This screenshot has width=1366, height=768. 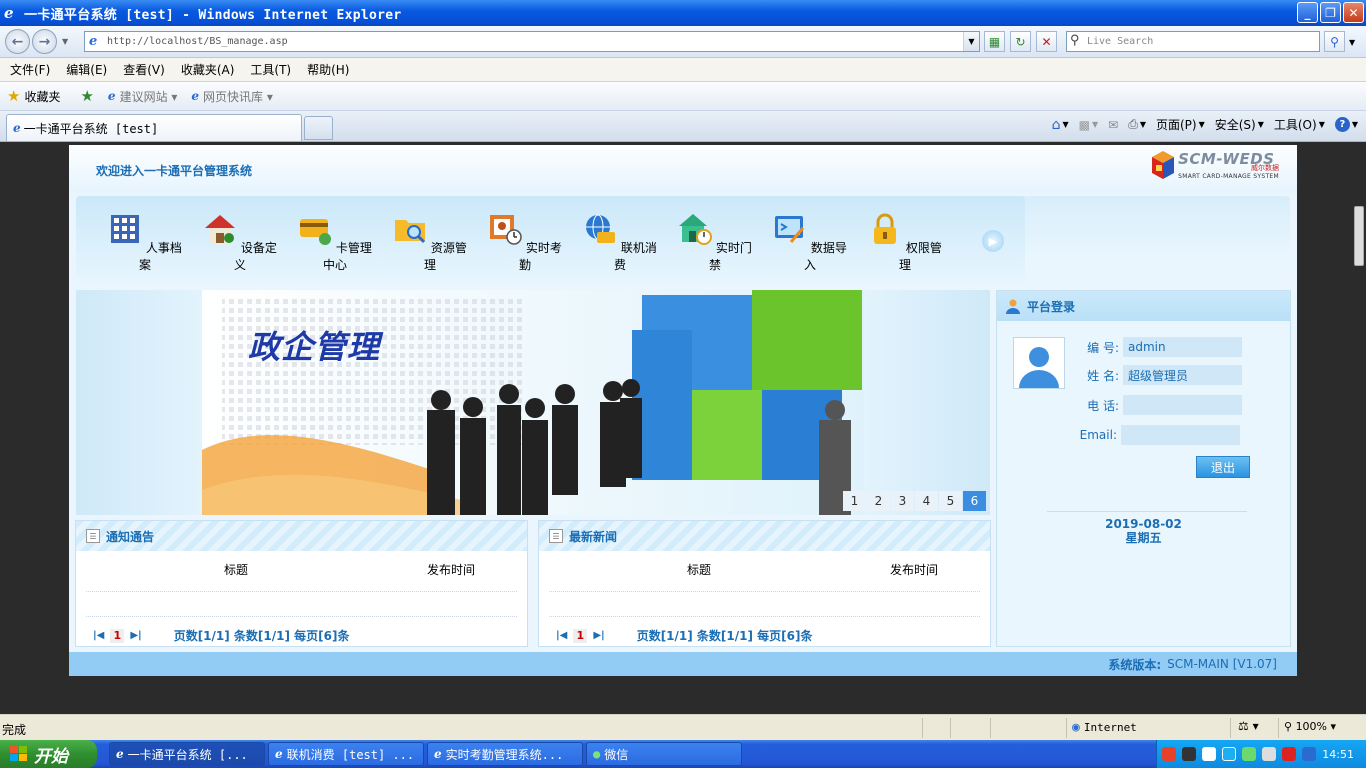 What do you see at coordinates (1180, 435) in the screenshot?
I see `email-field` at bounding box center [1180, 435].